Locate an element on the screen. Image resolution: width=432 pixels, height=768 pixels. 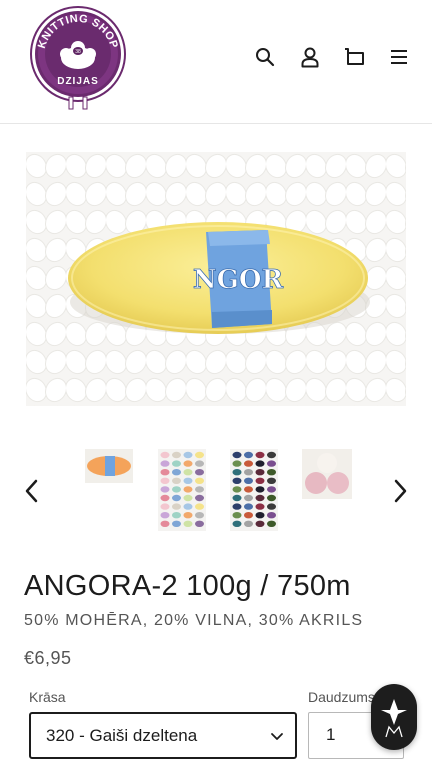
menu-icon is located at coordinates (399, 57).